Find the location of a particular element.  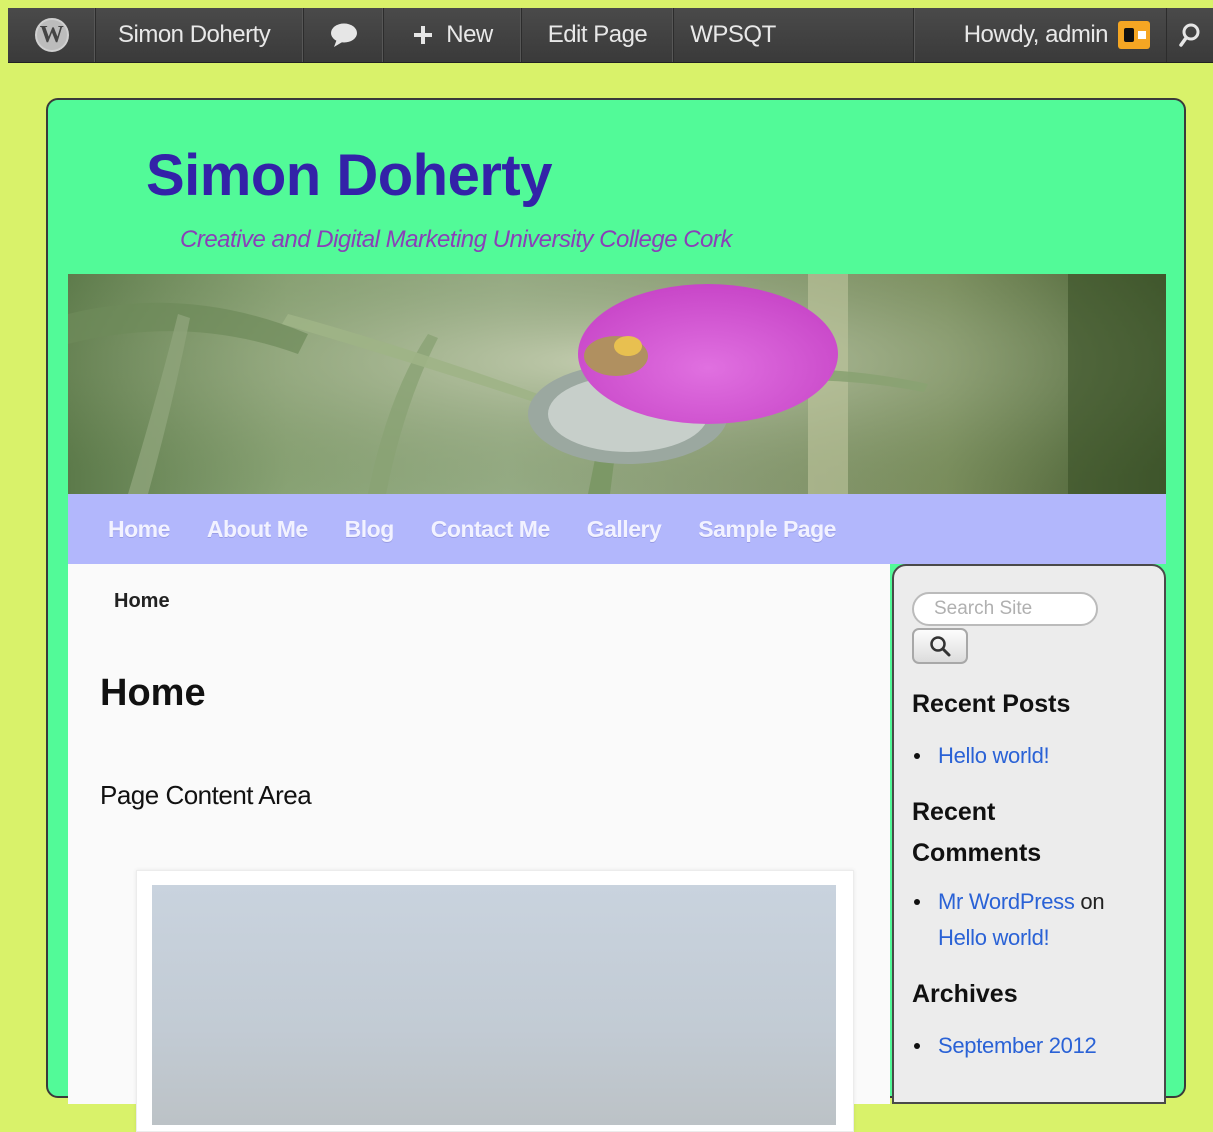

account-menu: Howdy, admin is located at coordinates (1040, 35).